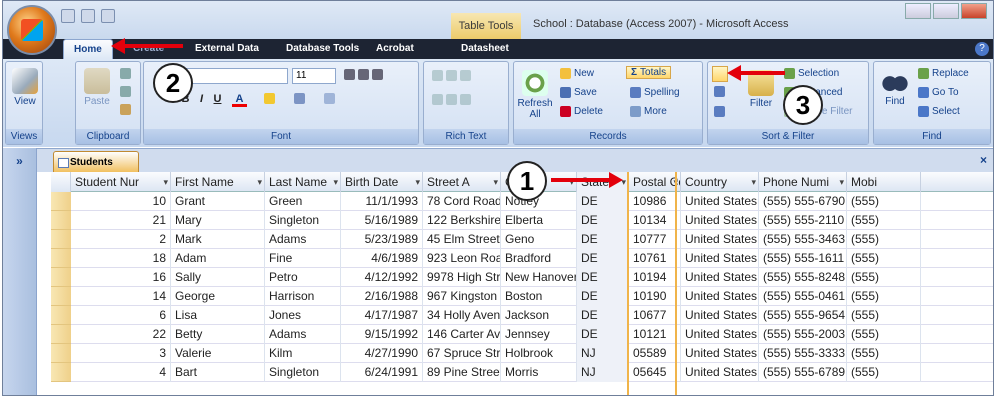 This screenshot has height=396, width=996. Describe the element at coordinates (218, 353) in the screenshot. I see `table-cell: Valerie` at that location.